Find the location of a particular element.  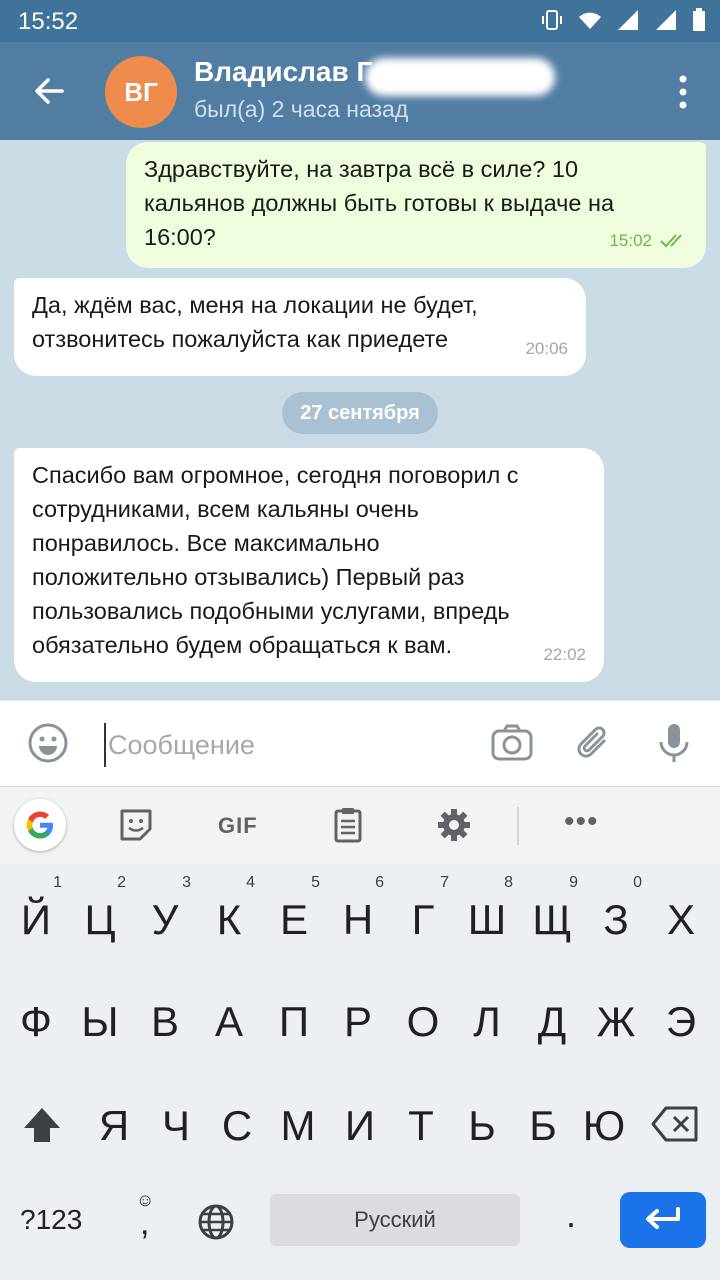

status-icons is located at coordinates (623, 20).